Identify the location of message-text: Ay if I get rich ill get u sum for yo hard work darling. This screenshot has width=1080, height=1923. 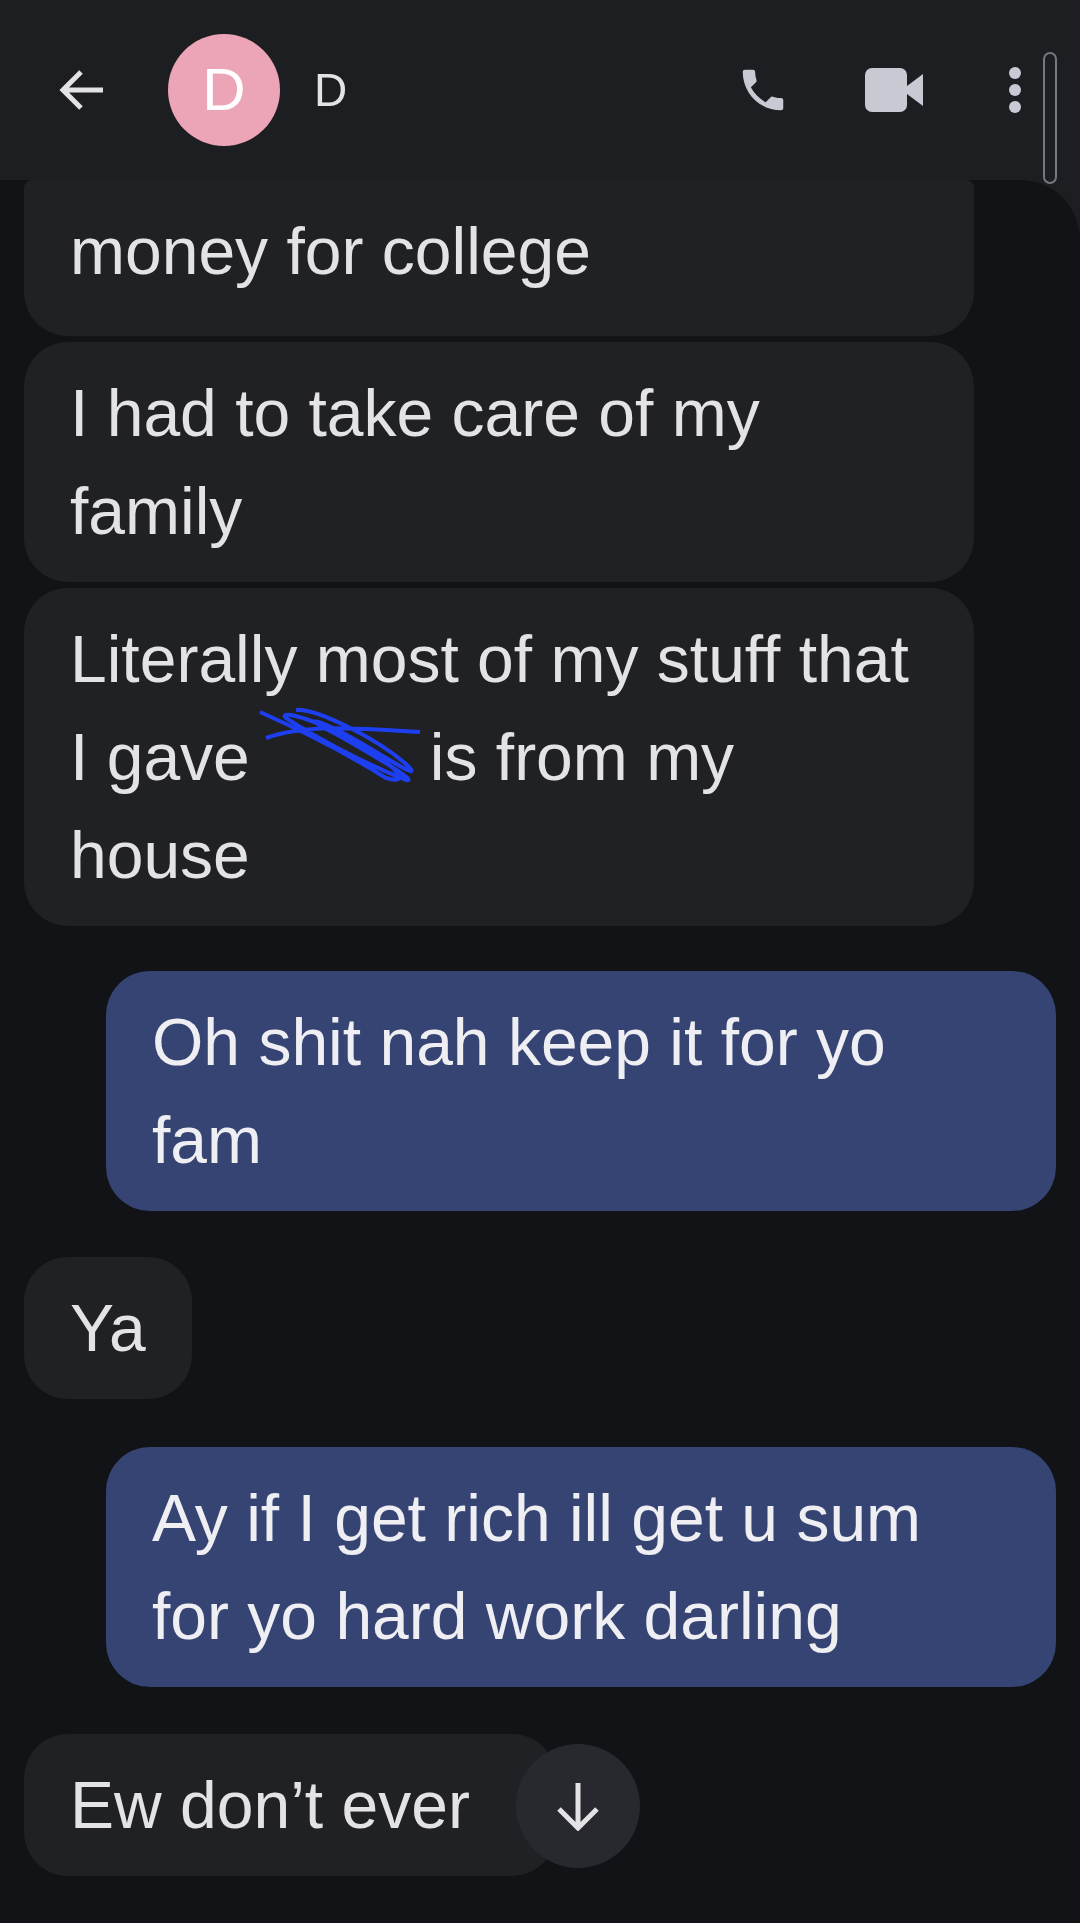
(537, 1567).